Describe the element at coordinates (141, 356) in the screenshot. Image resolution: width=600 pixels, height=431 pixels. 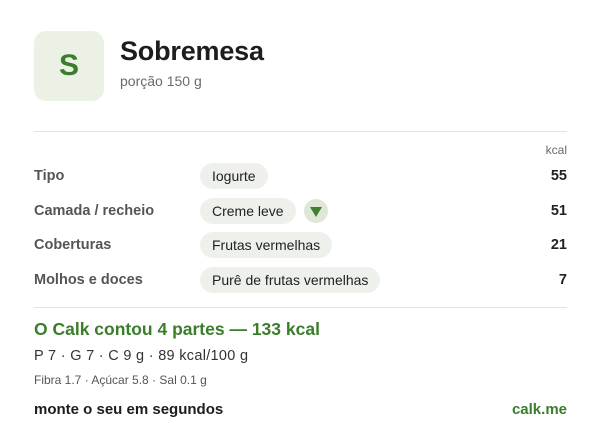
I see `macros-line: P 7 · G 7 · C 9 g · 89 kcal/100 g` at that location.